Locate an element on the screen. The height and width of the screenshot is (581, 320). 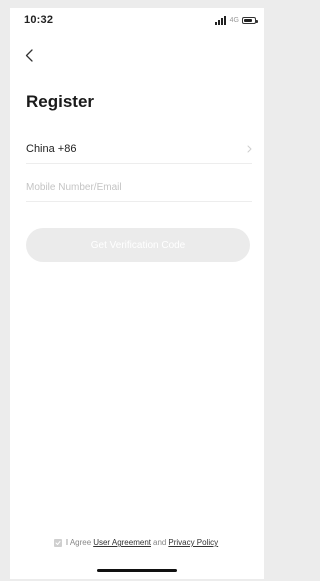
home-indicator is located at coordinates (137, 570).